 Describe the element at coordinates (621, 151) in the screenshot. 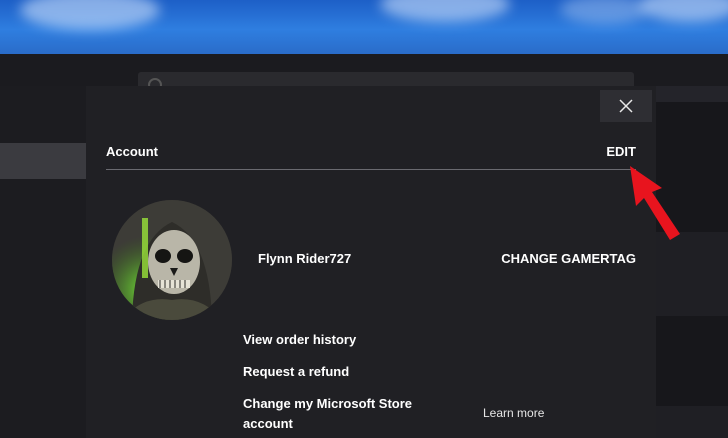

I see `edit-button: EDIT` at that location.